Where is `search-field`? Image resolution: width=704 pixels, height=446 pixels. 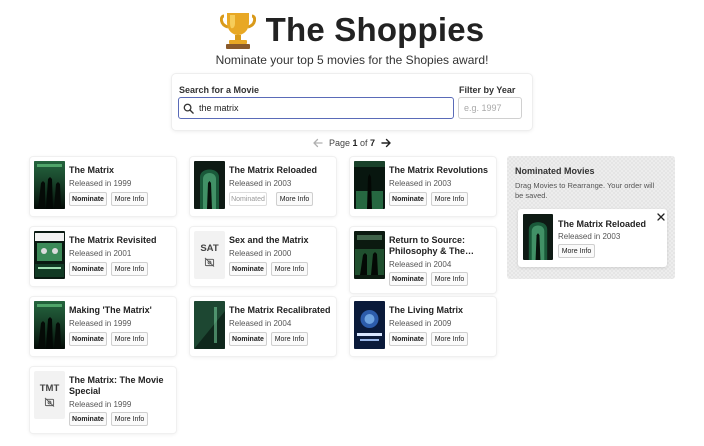 search-field is located at coordinates (316, 108).